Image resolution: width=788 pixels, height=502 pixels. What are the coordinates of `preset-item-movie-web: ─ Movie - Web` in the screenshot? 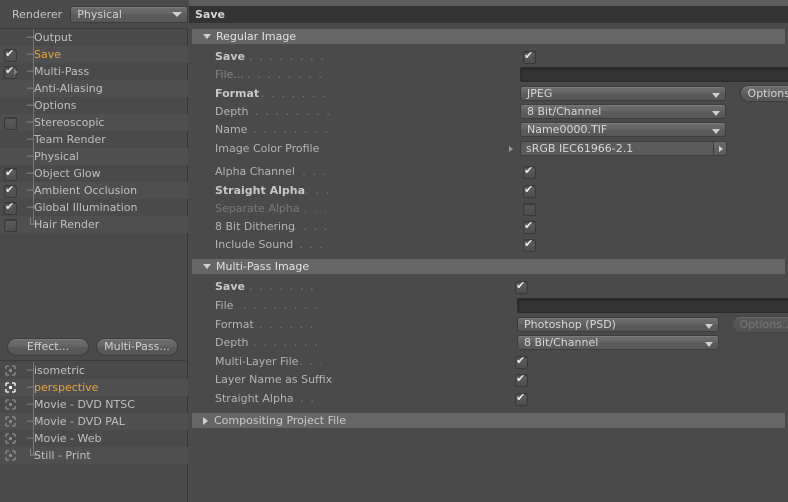 It's located at (94, 438).